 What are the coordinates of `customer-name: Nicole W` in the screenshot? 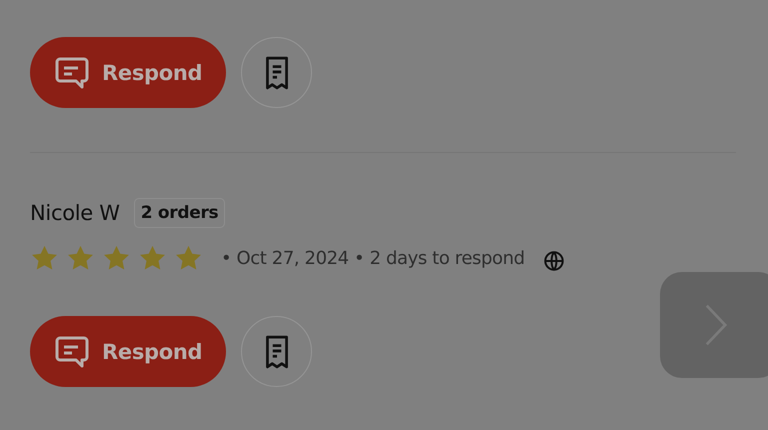 It's located at (75, 213).